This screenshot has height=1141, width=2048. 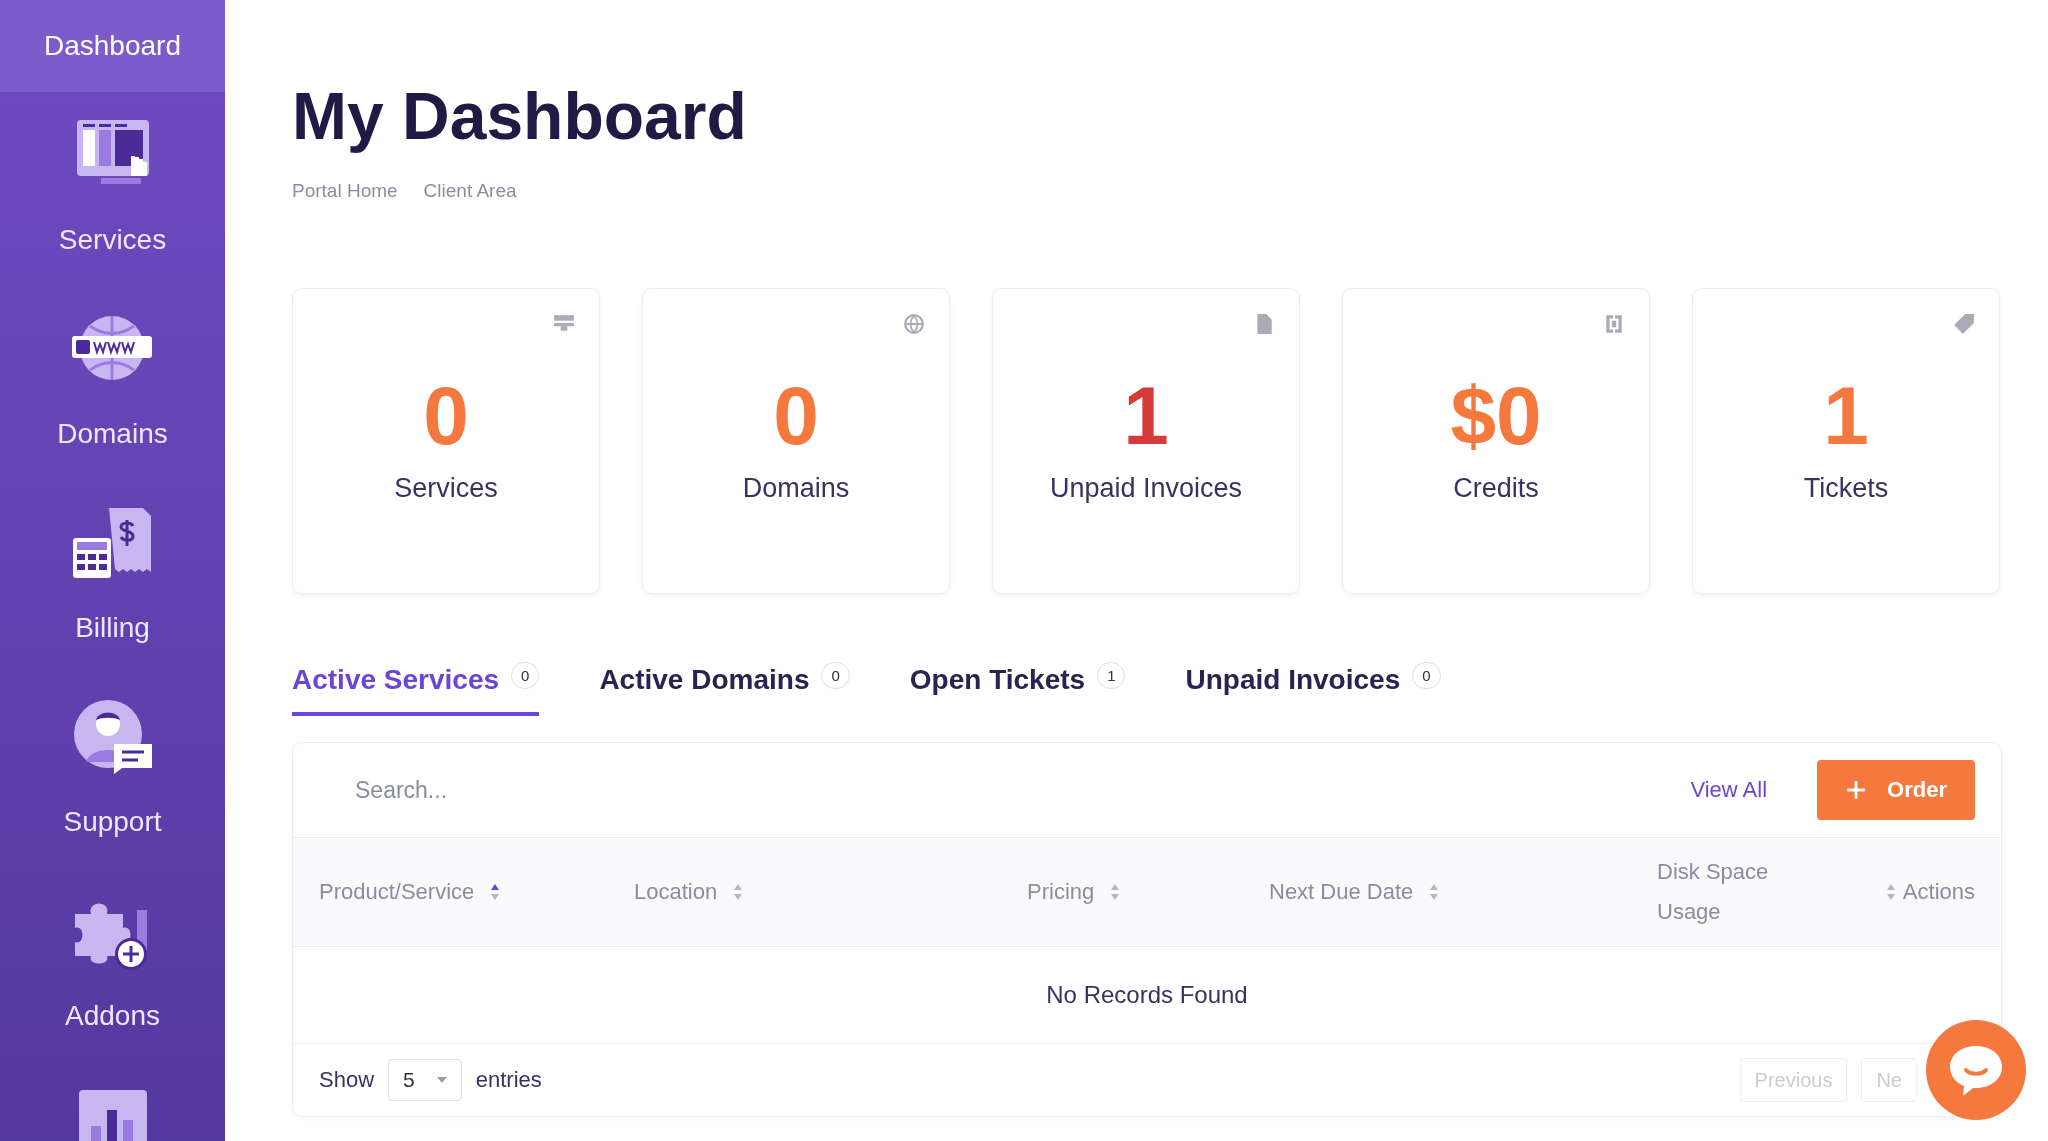 What do you see at coordinates (347, 1080) in the screenshot?
I see `show-label: Show` at bounding box center [347, 1080].